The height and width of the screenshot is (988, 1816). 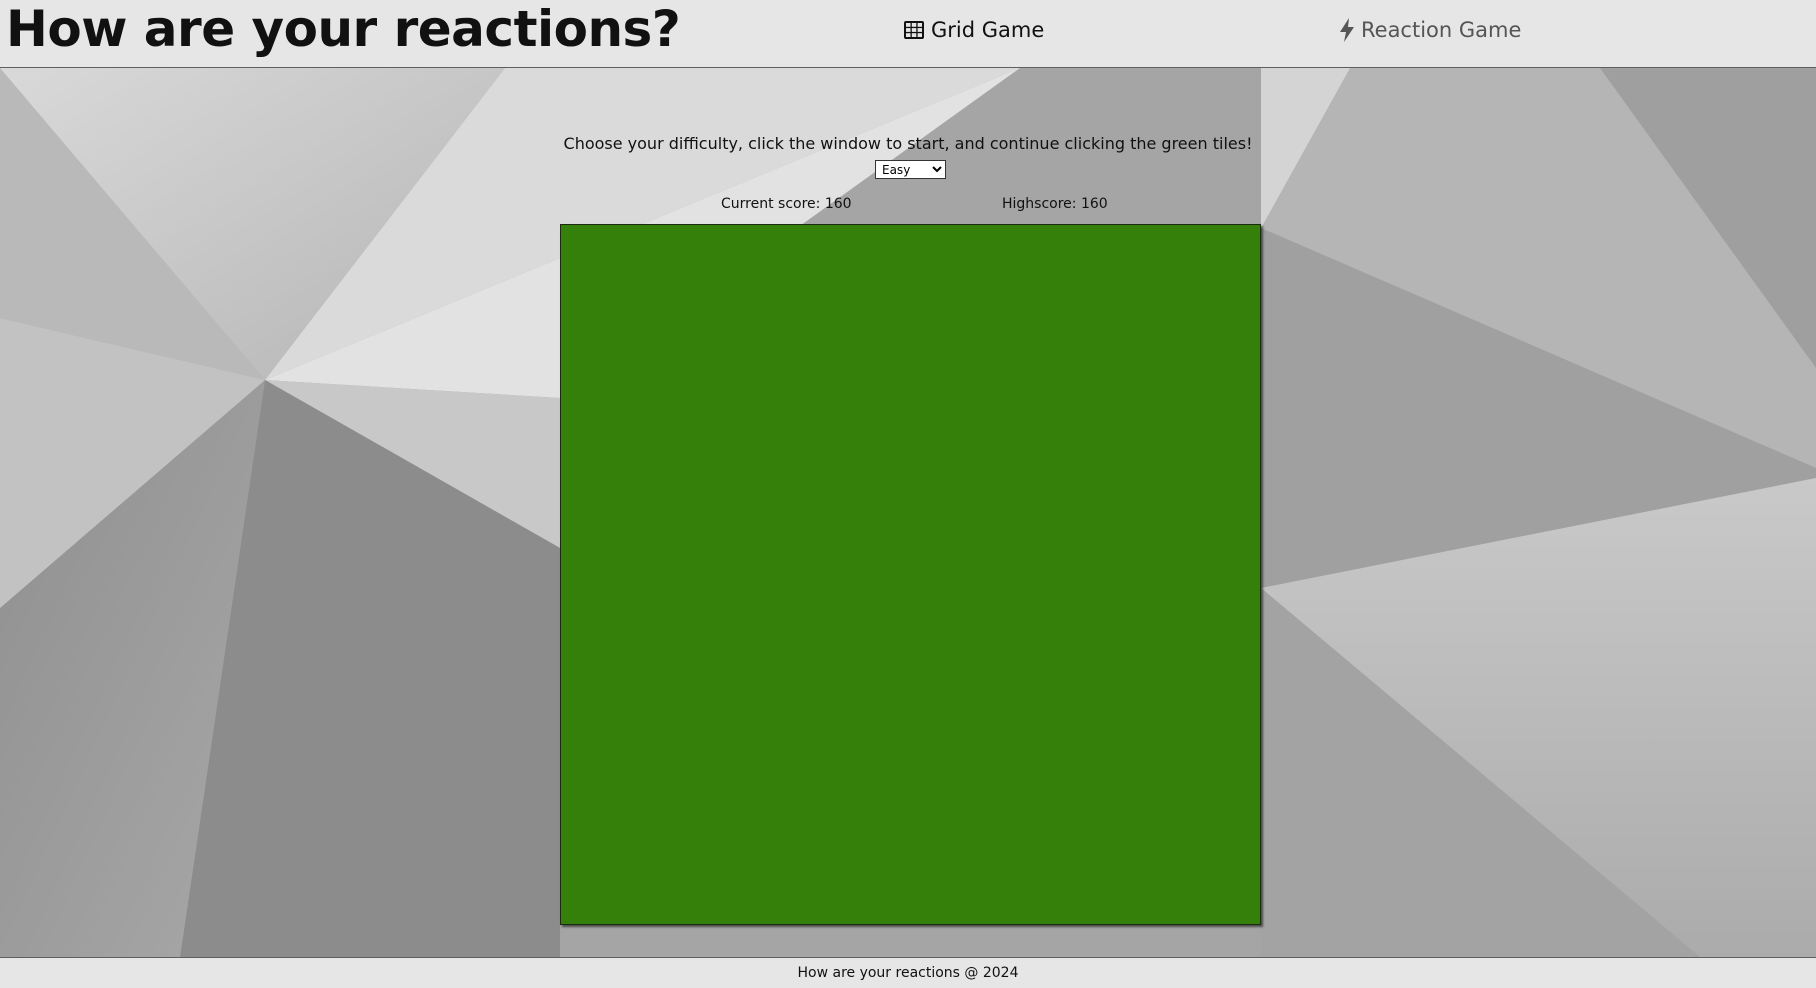 I want to click on site-title: How are your reactions?, so click(x=343, y=29).